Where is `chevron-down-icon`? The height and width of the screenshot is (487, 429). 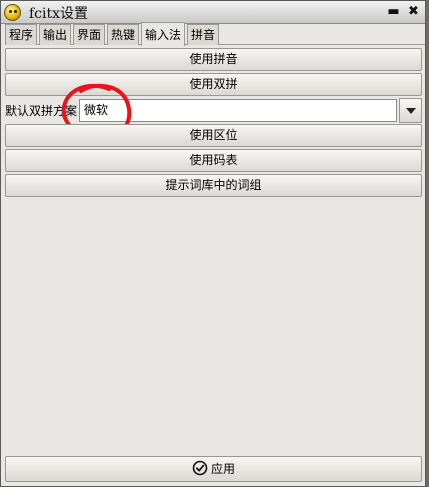
chevron-down-icon is located at coordinates (410, 110).